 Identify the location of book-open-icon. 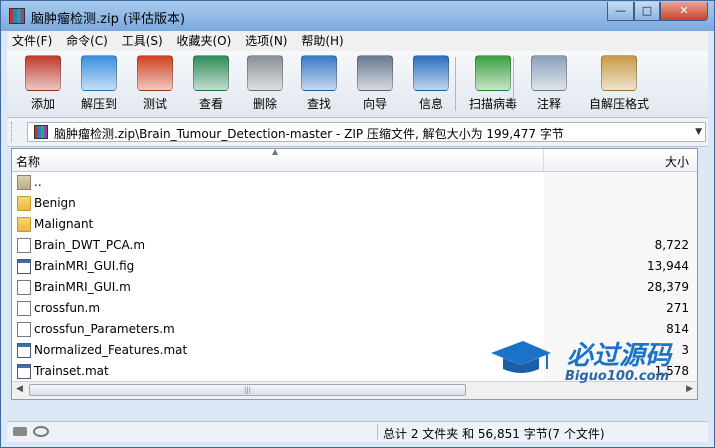
(211, 73).